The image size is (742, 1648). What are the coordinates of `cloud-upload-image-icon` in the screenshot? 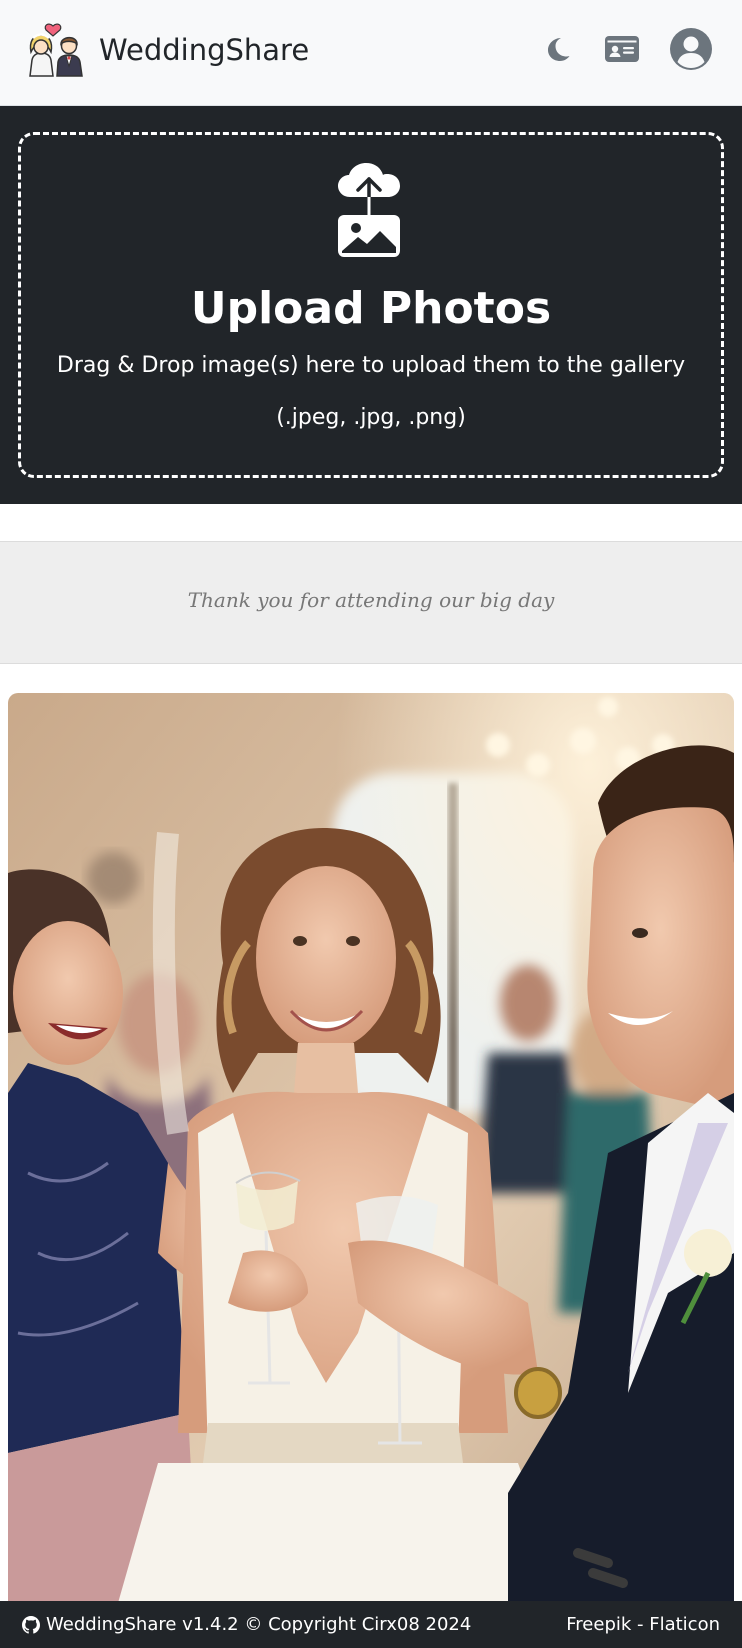 It's located at (369, 210).